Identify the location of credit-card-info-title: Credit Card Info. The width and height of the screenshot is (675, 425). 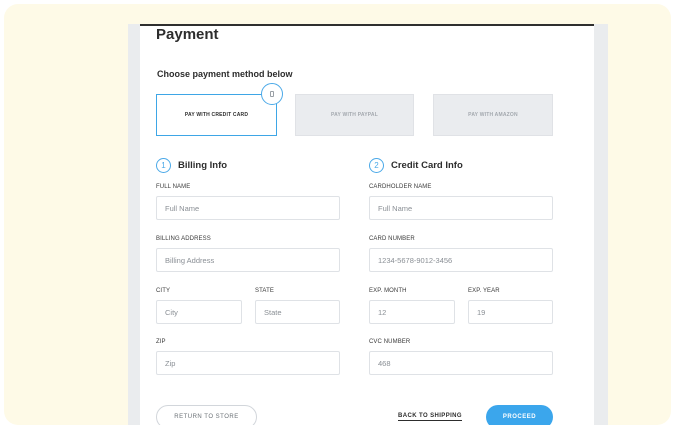
(427, 165).